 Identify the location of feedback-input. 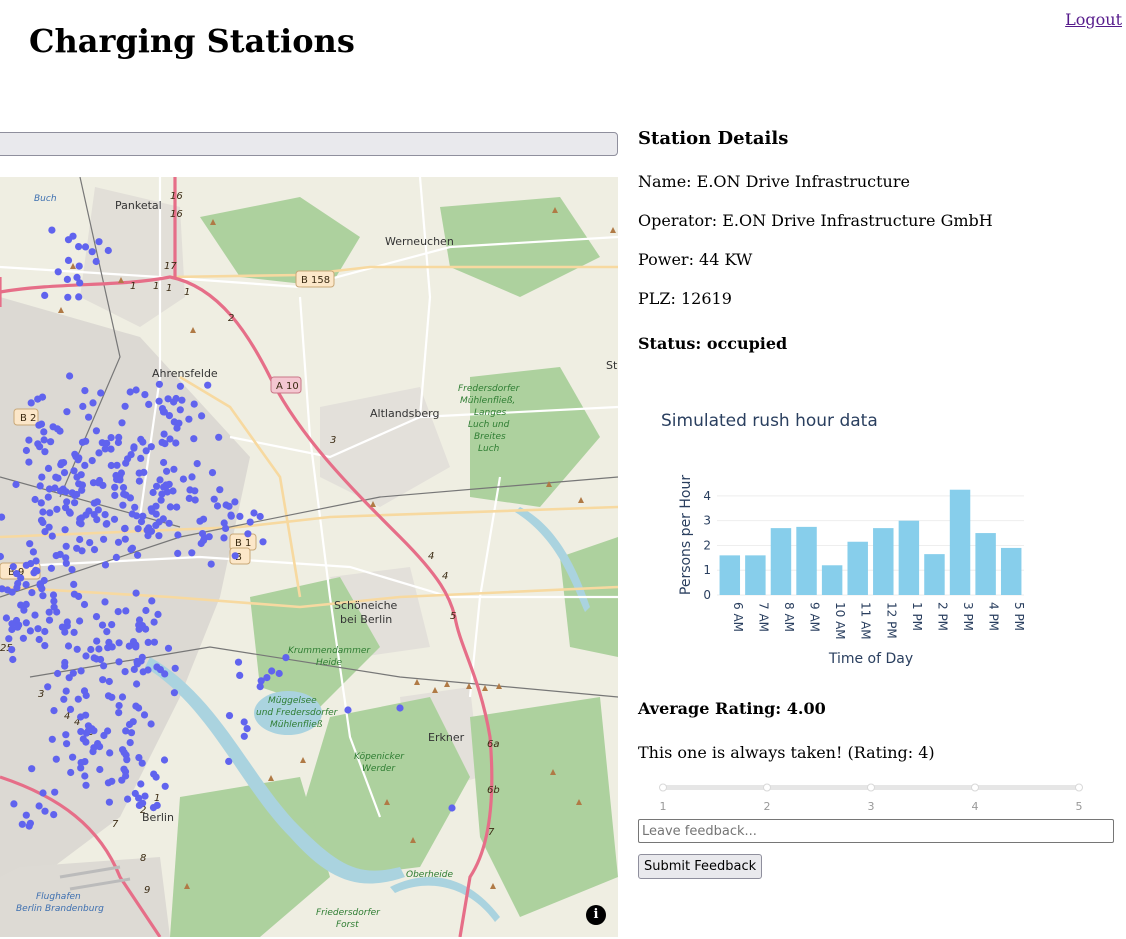
(876, 831).